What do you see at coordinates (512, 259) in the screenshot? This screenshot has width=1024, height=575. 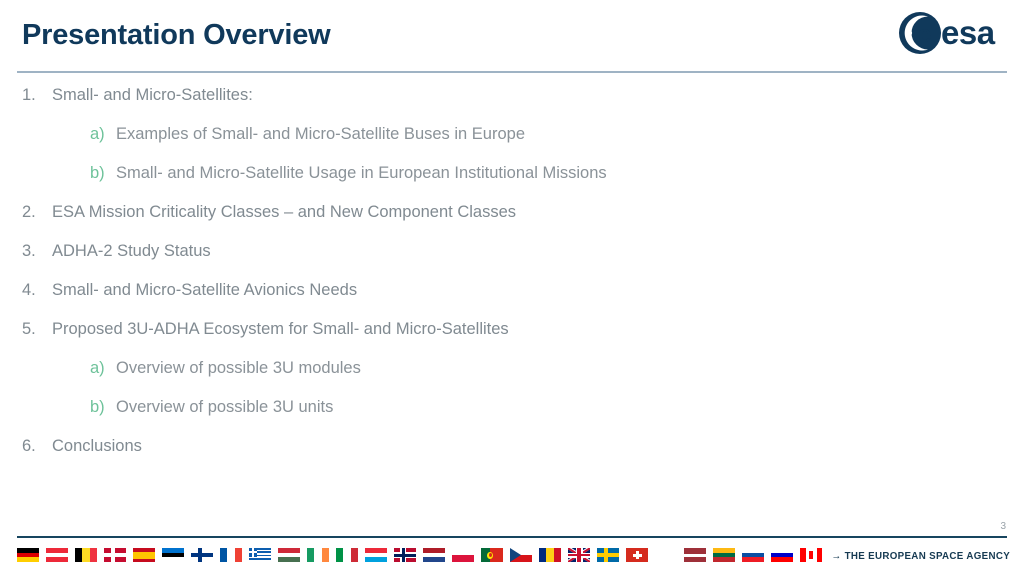 I see `list-item: 3. ADHA-2 Study Status` at bounding box center [512, 259].